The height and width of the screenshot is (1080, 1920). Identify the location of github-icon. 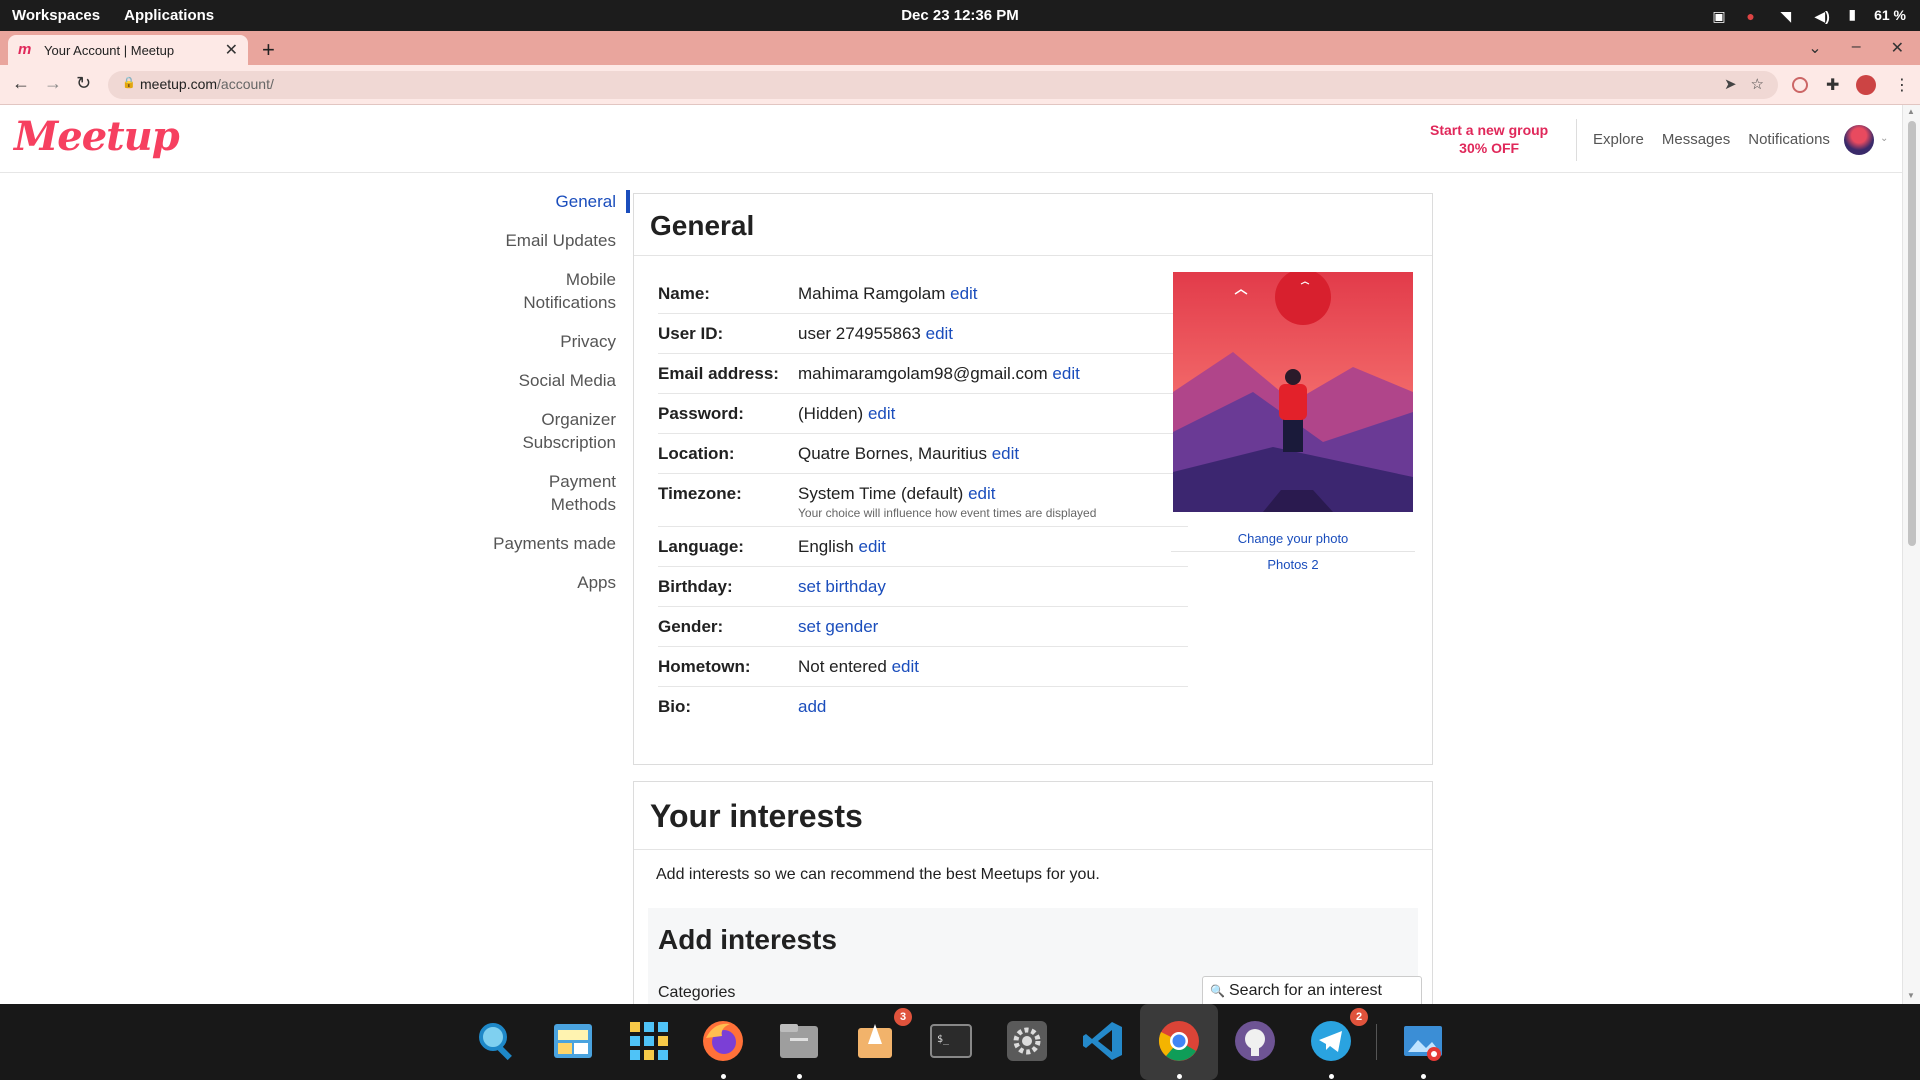
(1255, 1041).